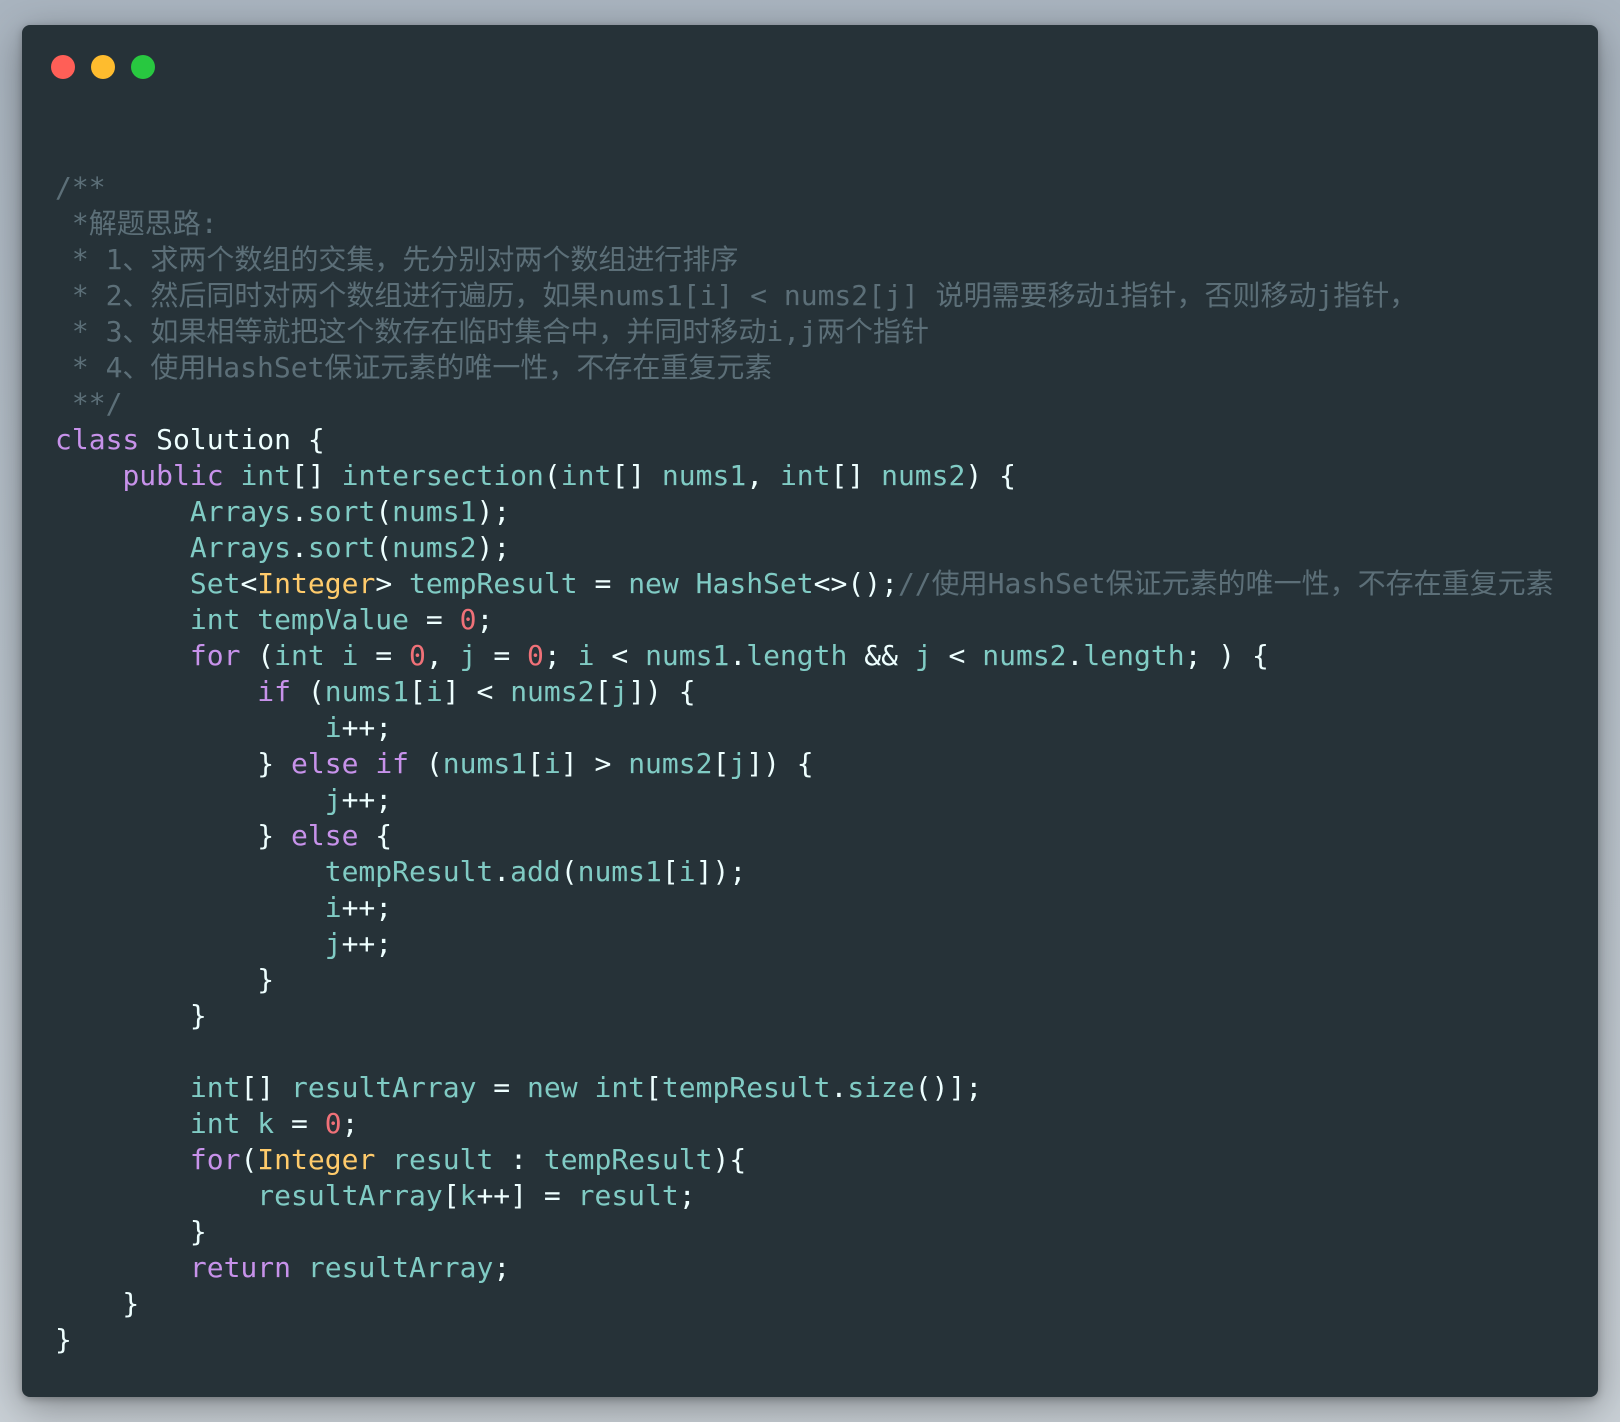  I want to click on code-token-plain: ] <, so click(476, 691).